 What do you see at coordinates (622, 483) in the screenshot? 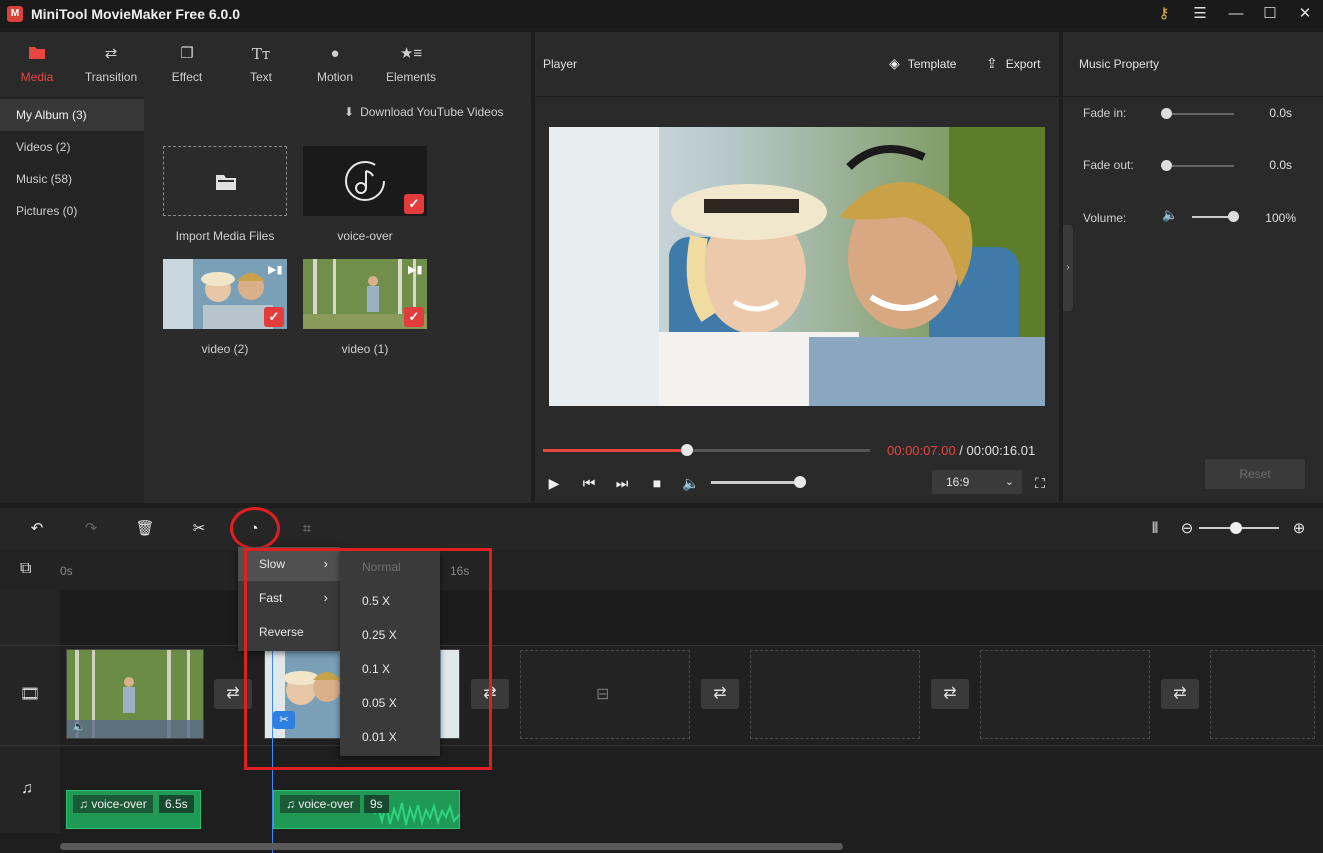
I see `next-frame-button: ⏭` at bounding box center [622, 483].